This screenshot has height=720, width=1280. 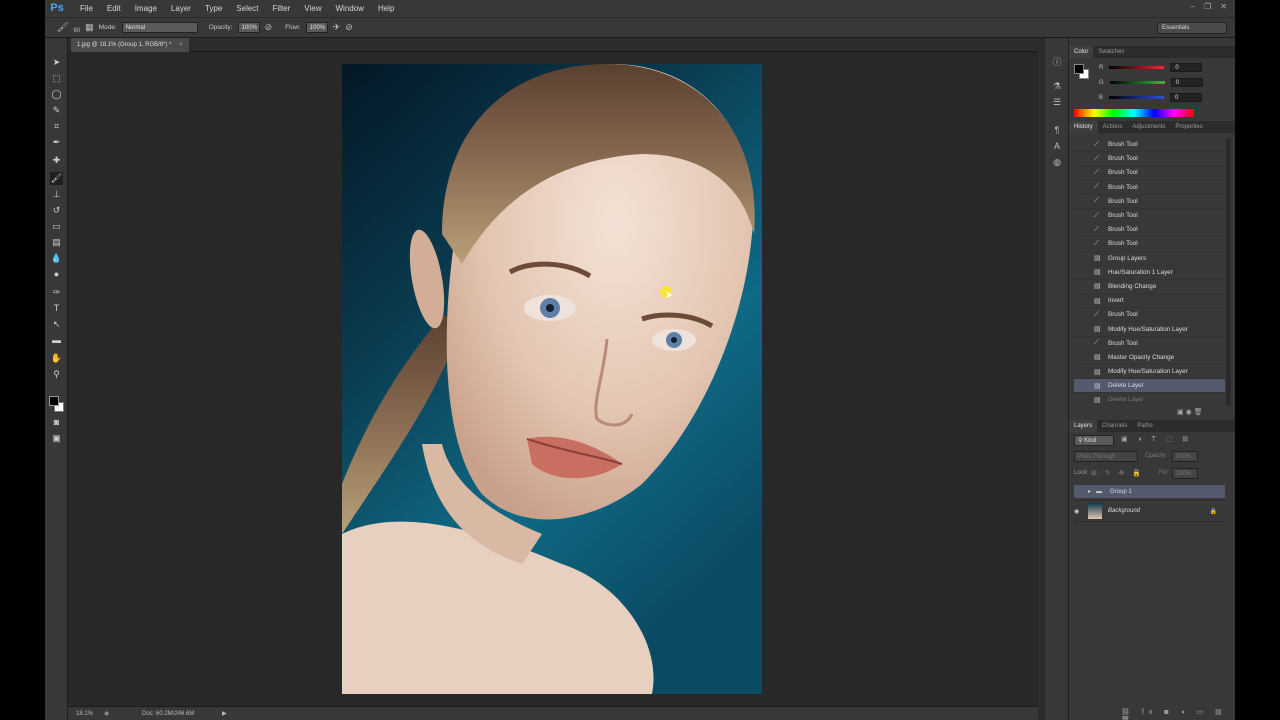 I want to click on history-item: ▤ Group Layers, so click(x=1149, y=259).